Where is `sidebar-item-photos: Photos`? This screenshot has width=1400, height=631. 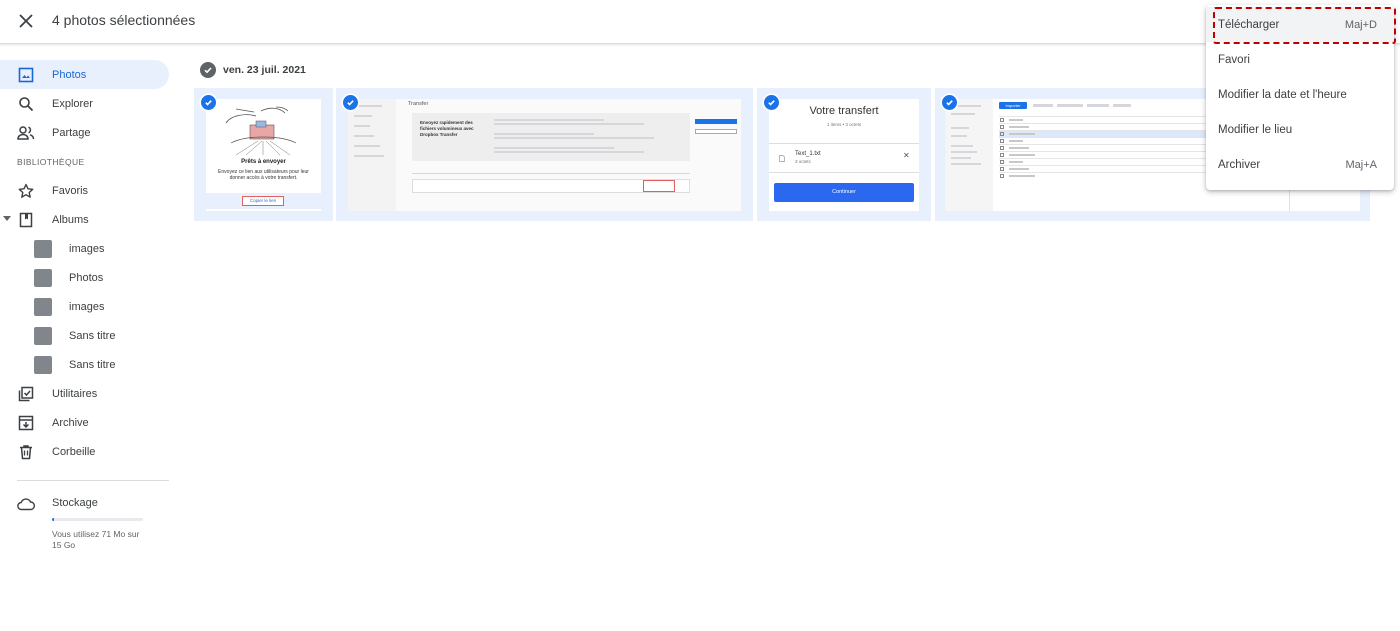
sidebar-item-photos: Photos is located at coordinates (84, 74).